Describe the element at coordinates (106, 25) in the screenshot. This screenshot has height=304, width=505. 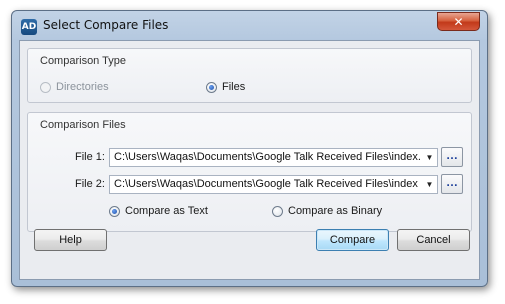
I see `window-title: Select Compare Files` at that location.